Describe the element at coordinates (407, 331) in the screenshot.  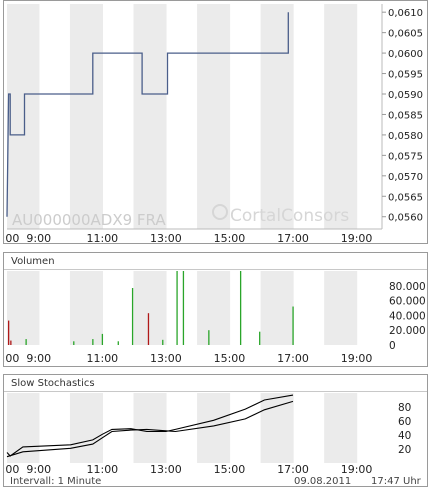
I see `volume-y-tick-label: 20.000` at that location.